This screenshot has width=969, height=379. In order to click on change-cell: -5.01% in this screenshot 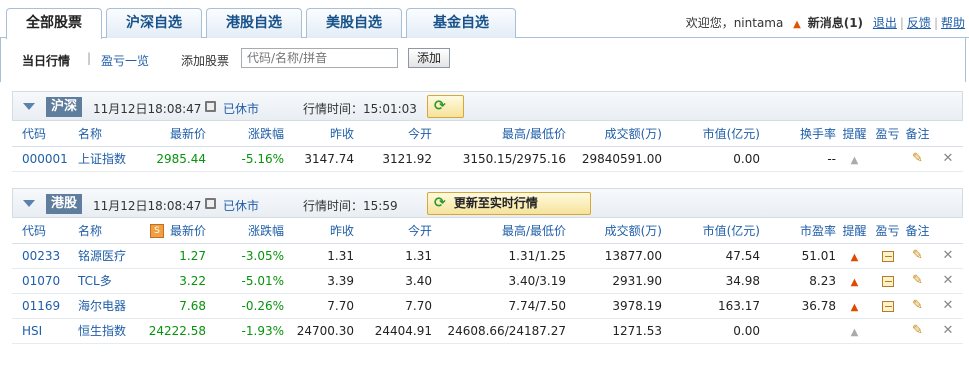, I will do `click(245, 281)`.